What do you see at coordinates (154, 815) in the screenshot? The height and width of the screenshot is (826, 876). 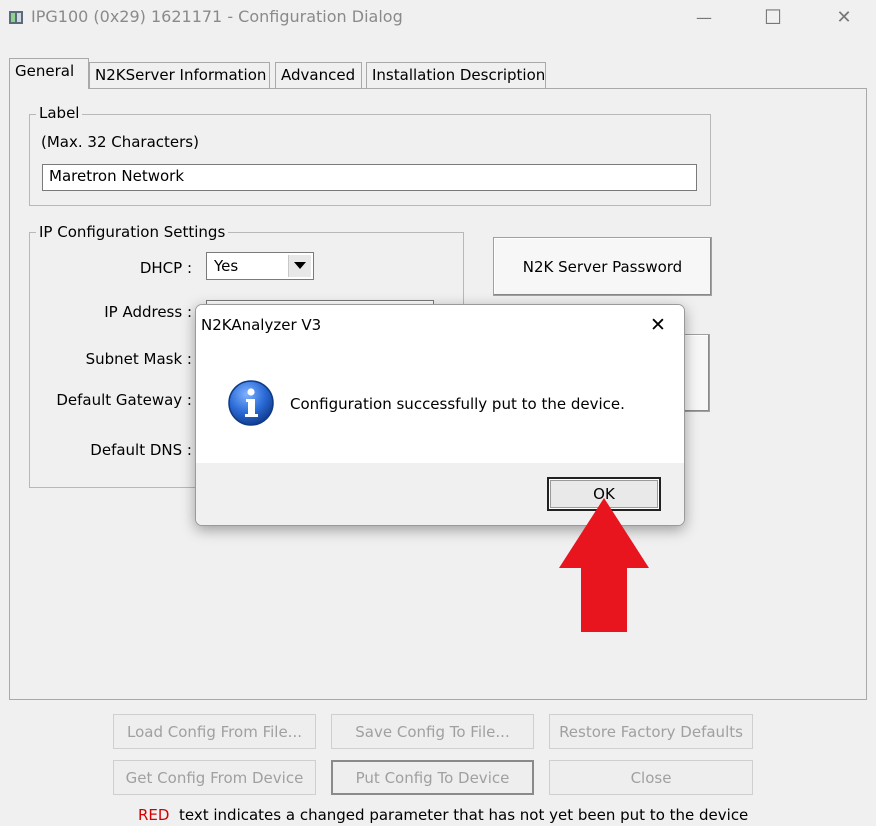 I see `footer-red-word: RED` at bounding box center [154, 815].